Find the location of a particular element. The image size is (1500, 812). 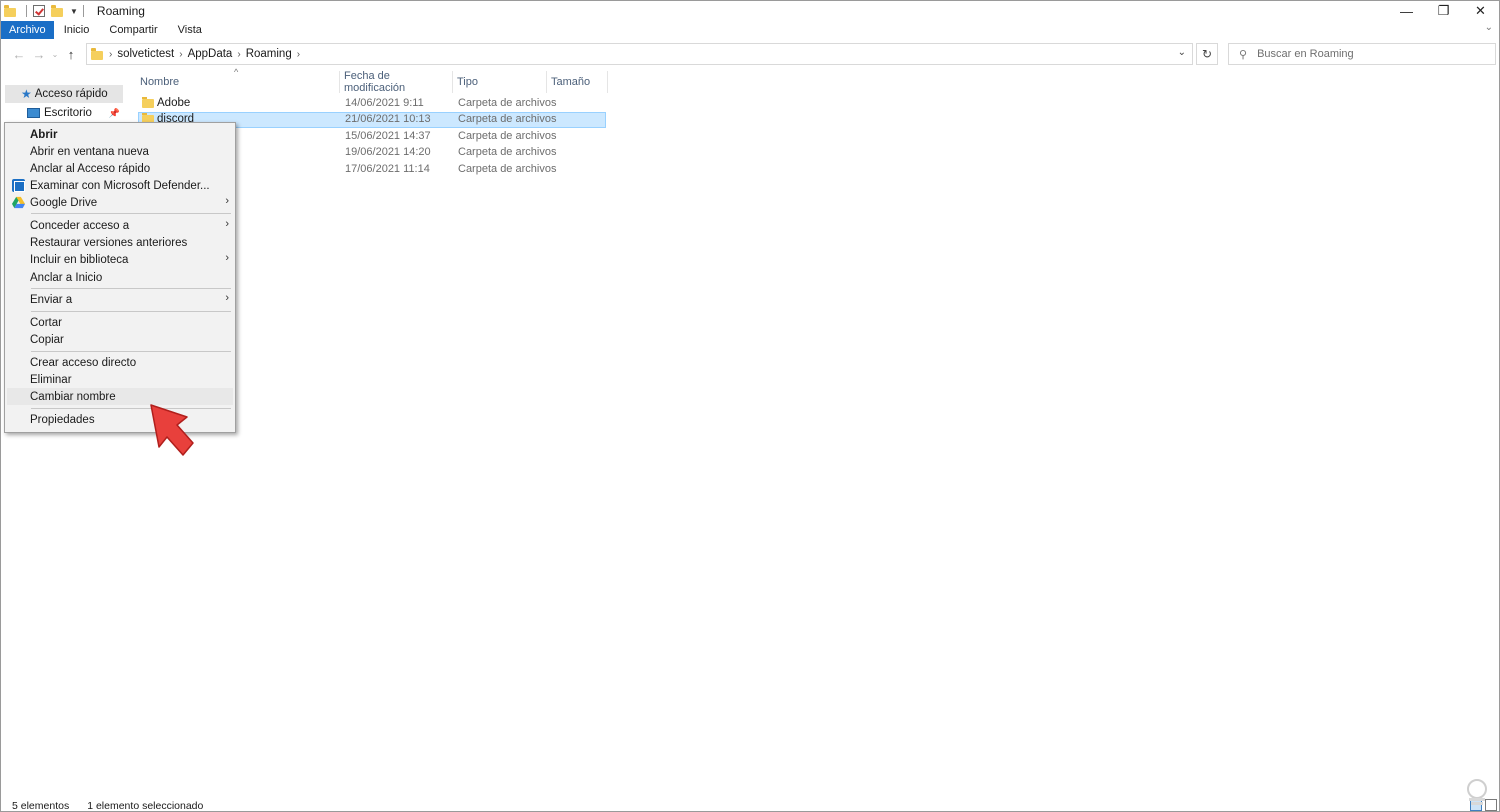

menu-item-send-to: Enviar a › is located at coordinates (120, 299).